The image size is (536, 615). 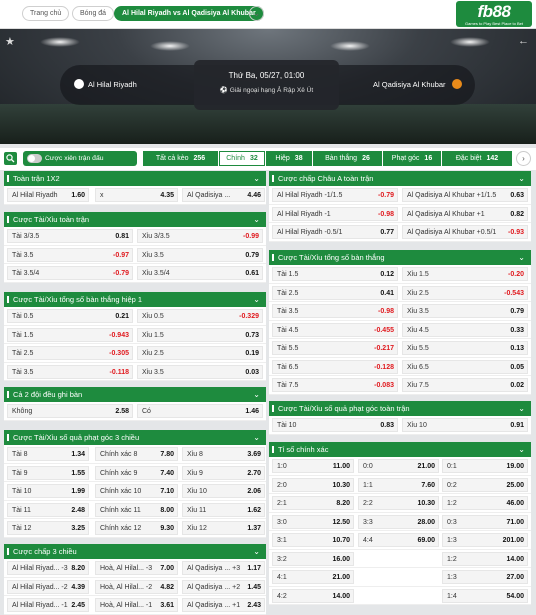 What do you see at coordinates (223, 472) in the screenshot?
I see `odds-cell: Xỉu 9 2.70` at bounding box center [223, 472].